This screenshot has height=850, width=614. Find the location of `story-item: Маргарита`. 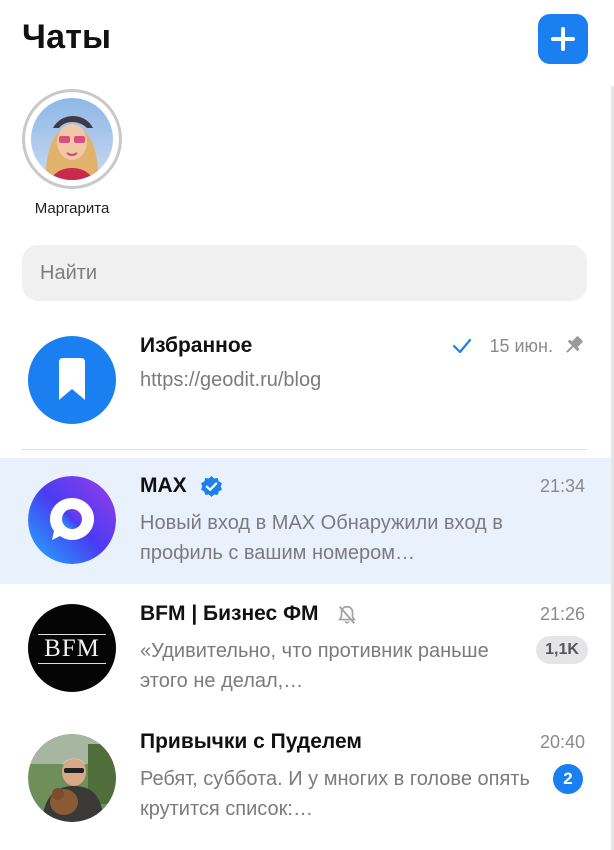

story-item: Маргарита is located at coordinates (72, 153).